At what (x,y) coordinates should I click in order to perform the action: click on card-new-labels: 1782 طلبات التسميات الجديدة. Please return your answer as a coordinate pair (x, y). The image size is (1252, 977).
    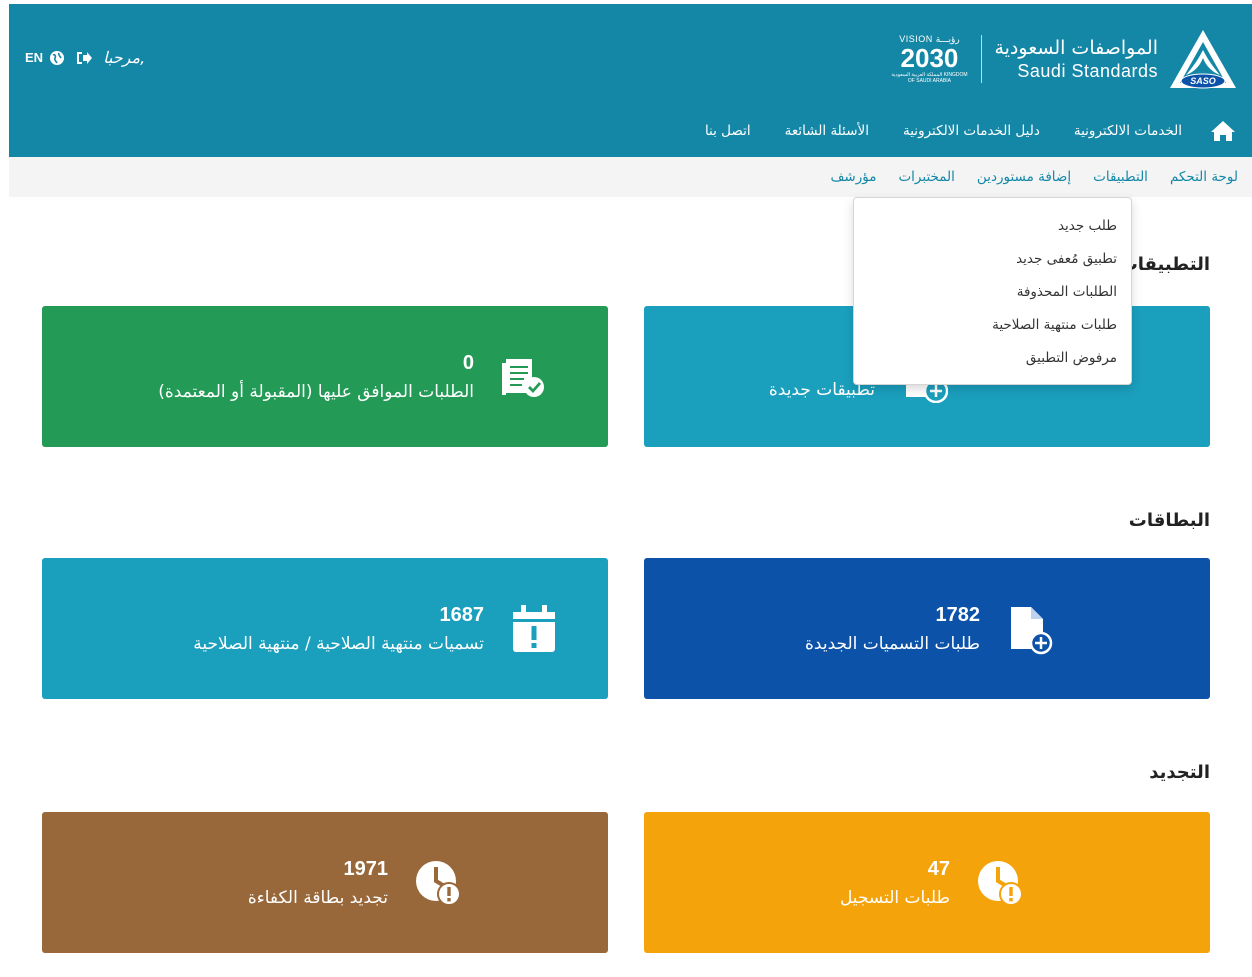
    Looking at the image, I should click on (927, 628).